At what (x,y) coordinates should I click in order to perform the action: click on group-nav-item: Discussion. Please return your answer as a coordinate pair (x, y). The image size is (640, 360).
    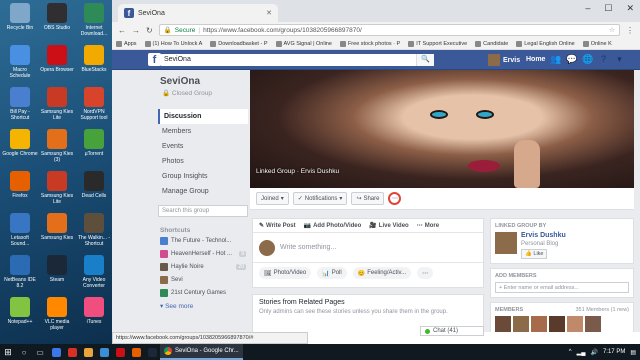
    Looking at the image, I should click on (203, 116).